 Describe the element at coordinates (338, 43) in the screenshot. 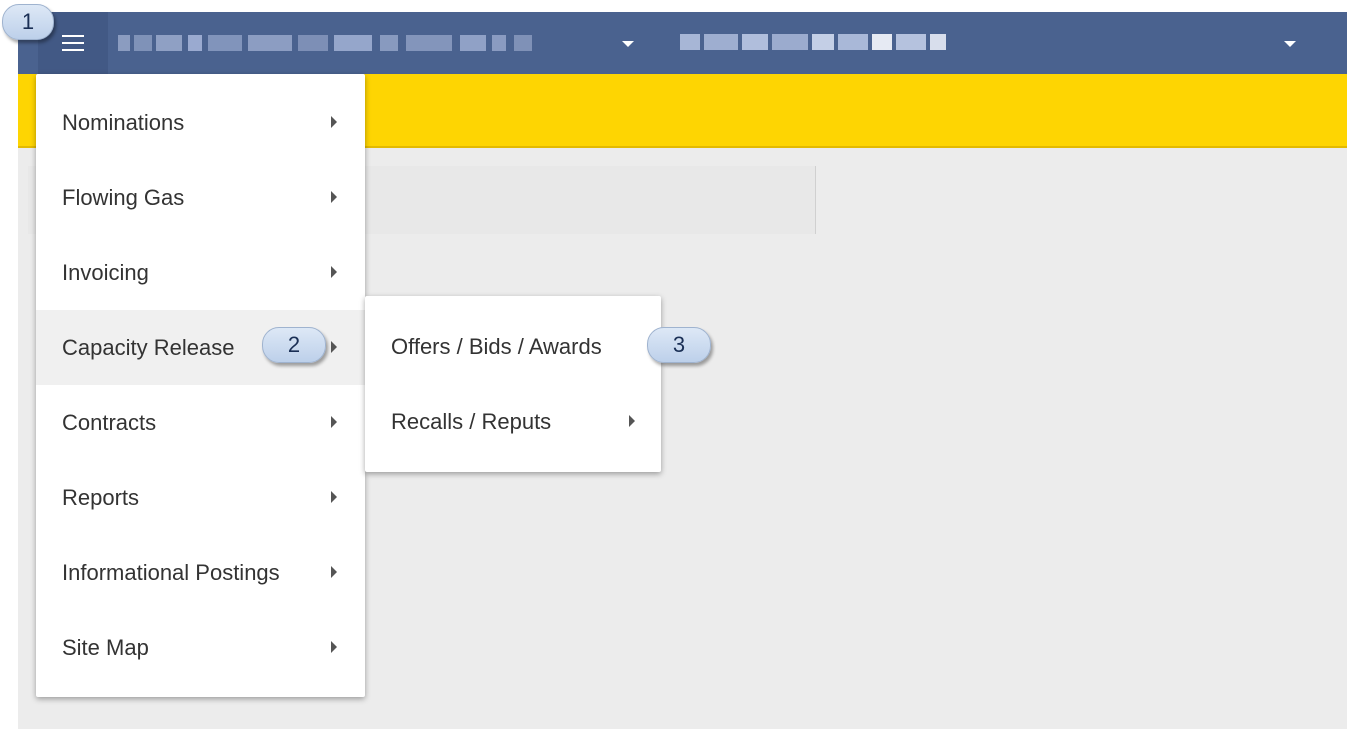

I see `blurred-company-selector` at that location.